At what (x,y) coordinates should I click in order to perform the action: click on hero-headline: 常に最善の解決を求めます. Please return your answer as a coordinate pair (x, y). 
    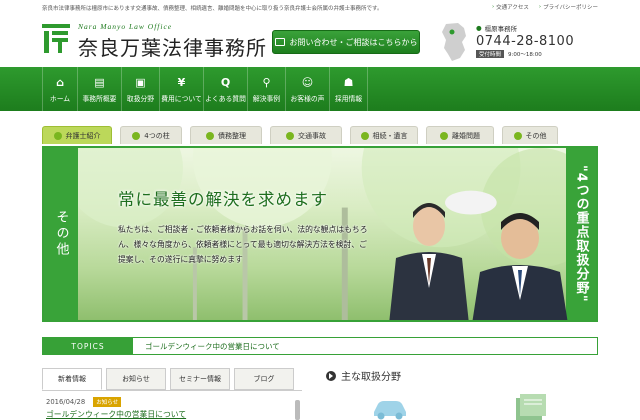
    Looking at the image, I should click on (223, 199).